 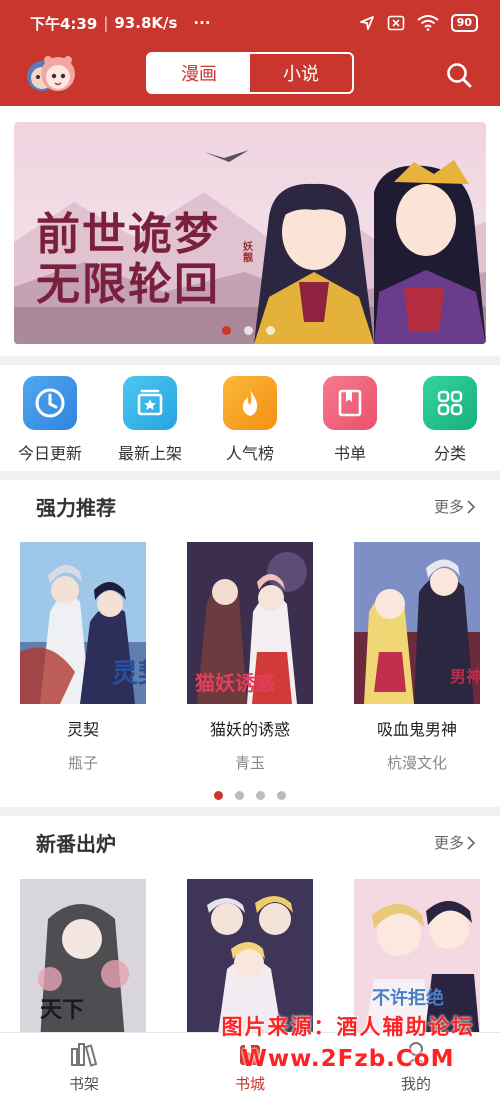 I want to click on category-label: 人气榜, so click(x=249, y=453).